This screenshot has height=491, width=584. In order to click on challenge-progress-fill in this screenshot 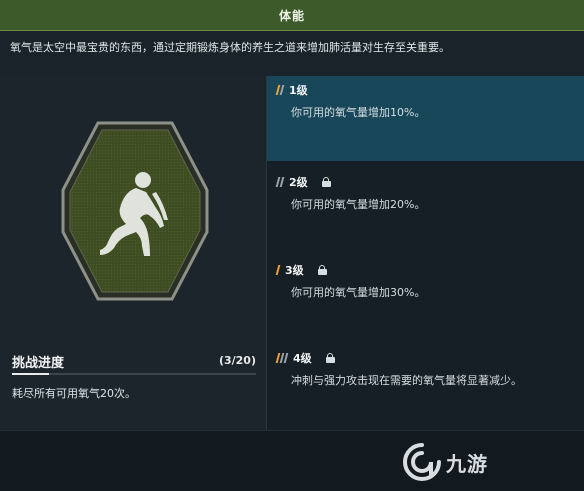, I will do `click(30, 374)`.